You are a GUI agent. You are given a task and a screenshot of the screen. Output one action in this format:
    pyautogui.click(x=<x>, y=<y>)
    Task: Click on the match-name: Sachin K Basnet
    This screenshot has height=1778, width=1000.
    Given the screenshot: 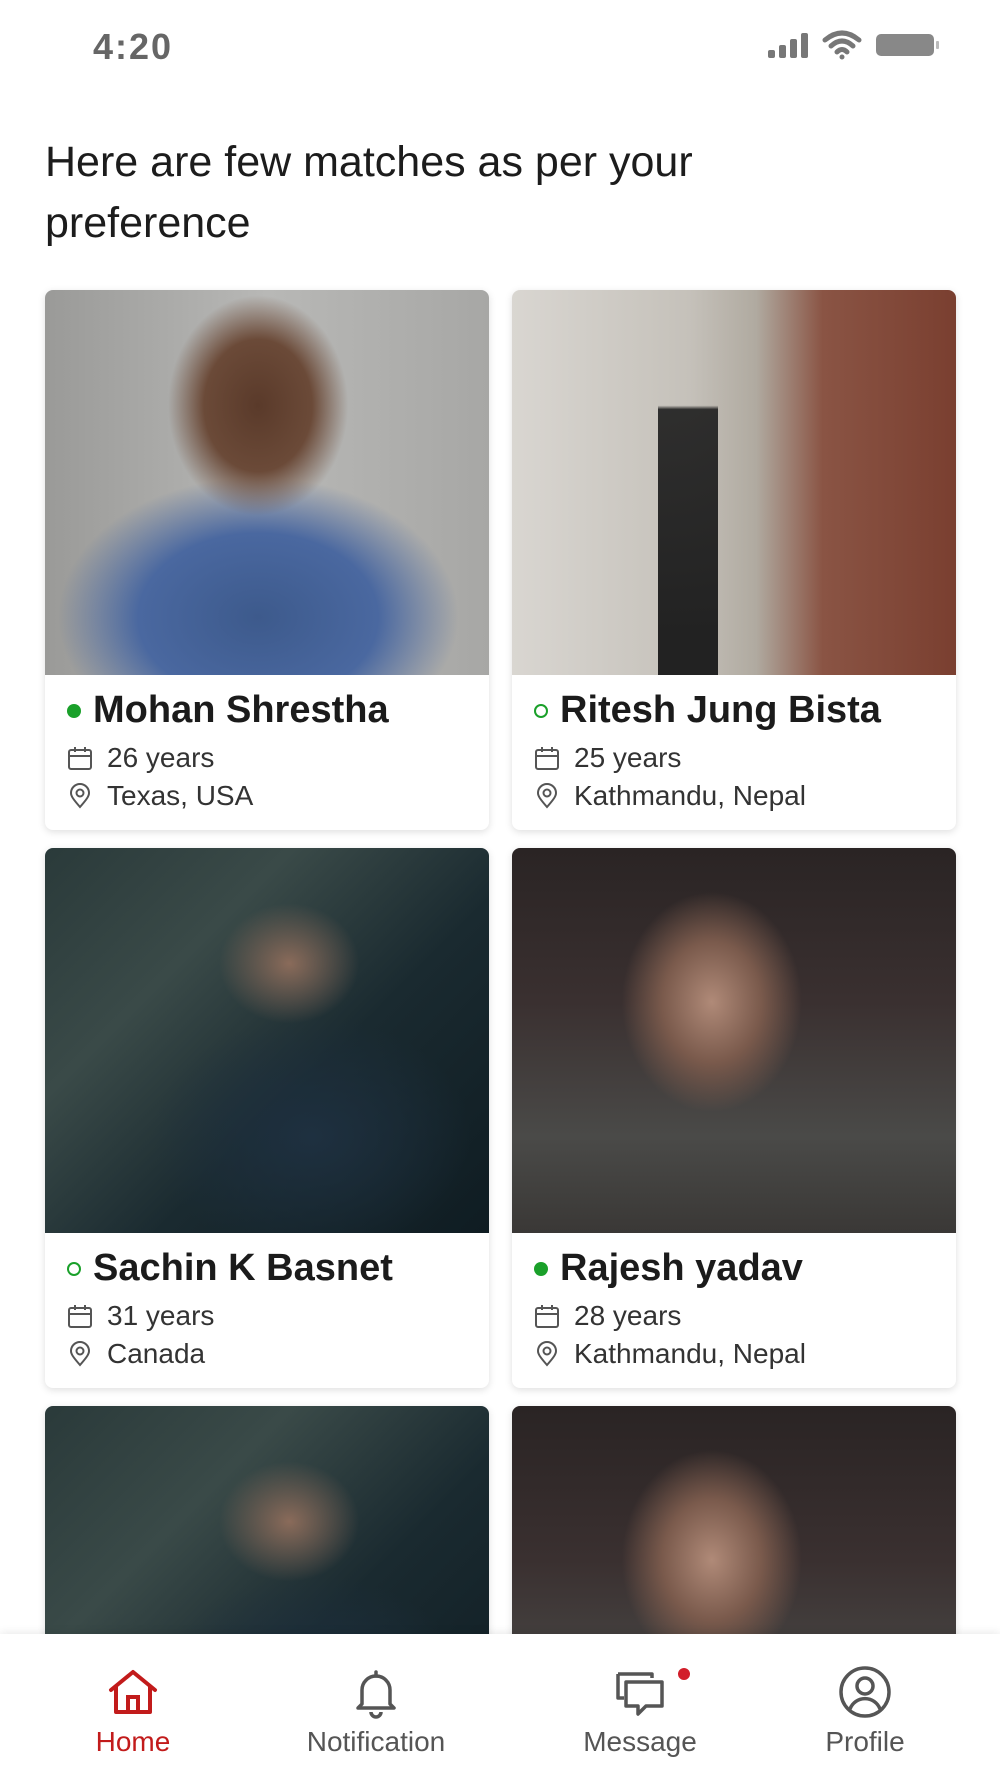 What is the action you would take?
    pyautogui.click(x=243, y=1268)
    